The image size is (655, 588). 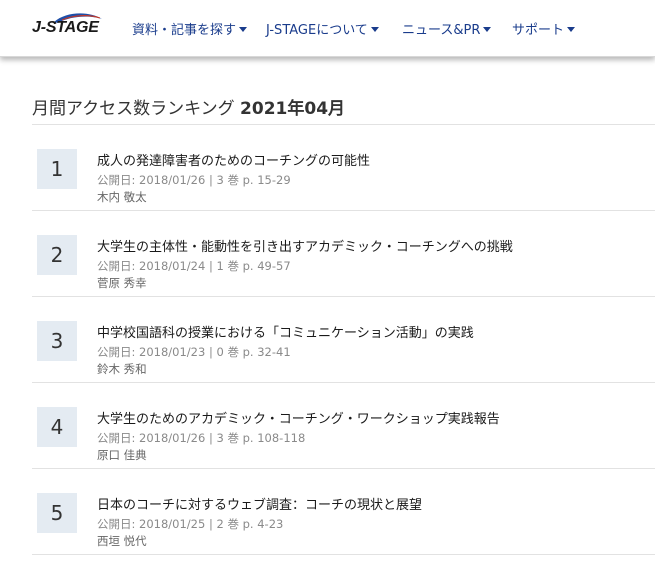 I want to click on article-title-link: 中学校国語科の授業における「コミュニケーション活動」の実践, so click(x=285, y=331).